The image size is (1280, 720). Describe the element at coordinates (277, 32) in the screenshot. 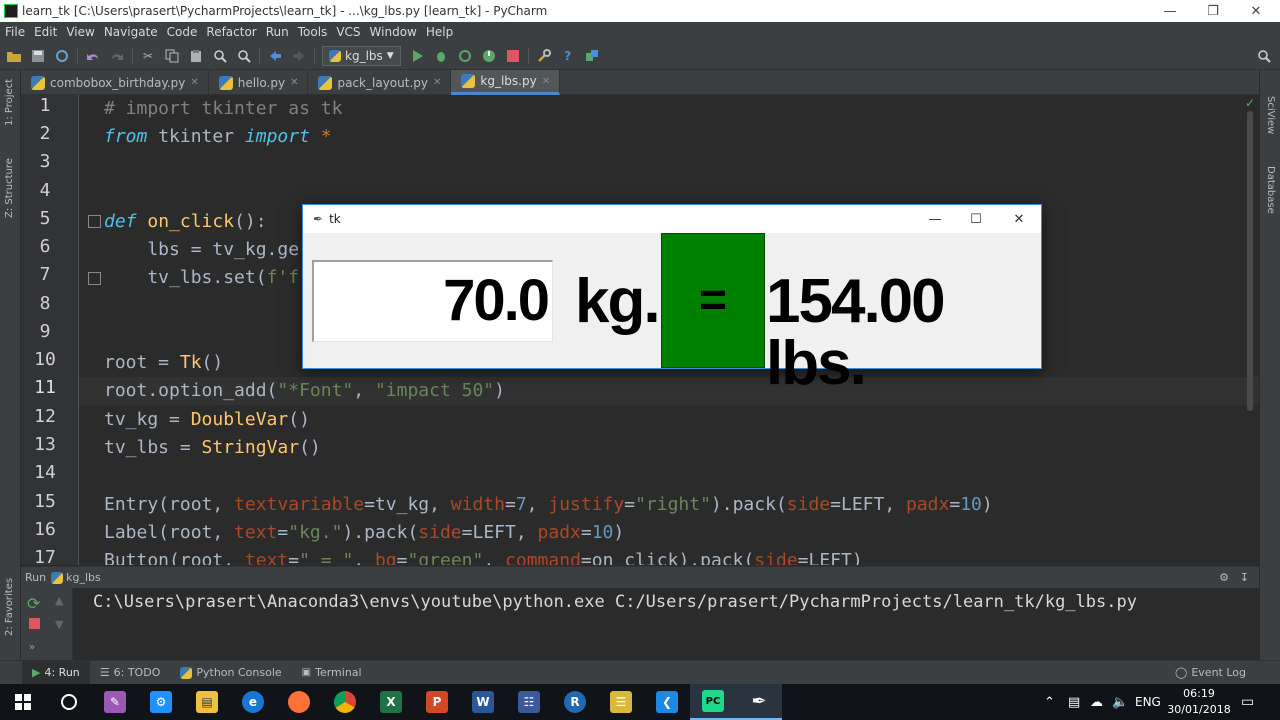

I see `menu-run: Run` at that location.